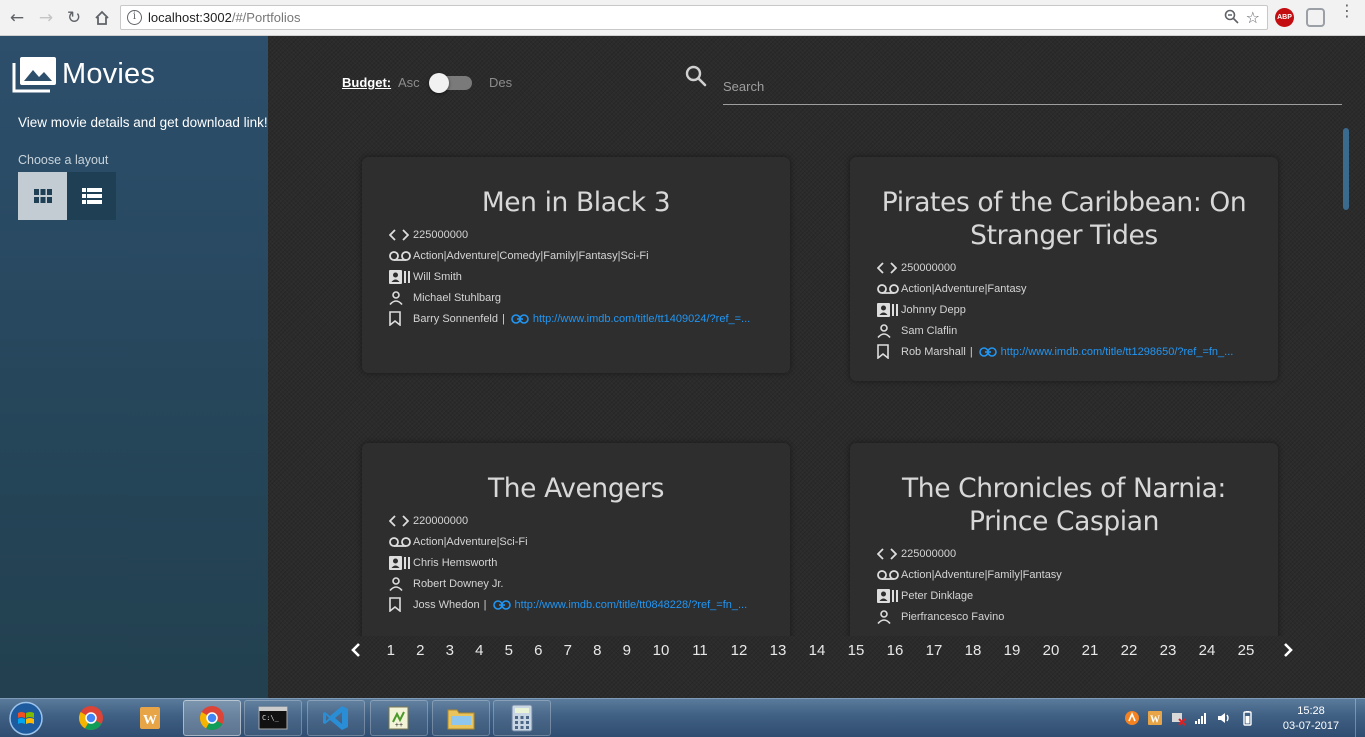  I want to click on actor-1-value: Johnny Depp, so click(933, 309).